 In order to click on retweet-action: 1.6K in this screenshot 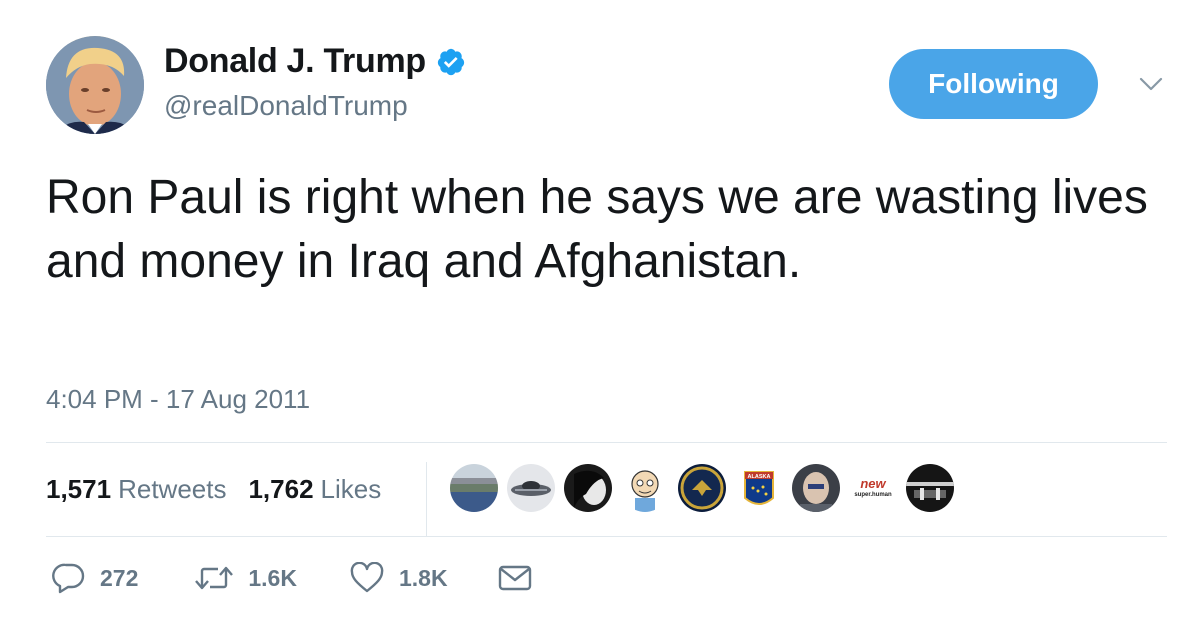, I will do `click(245, 578)`.